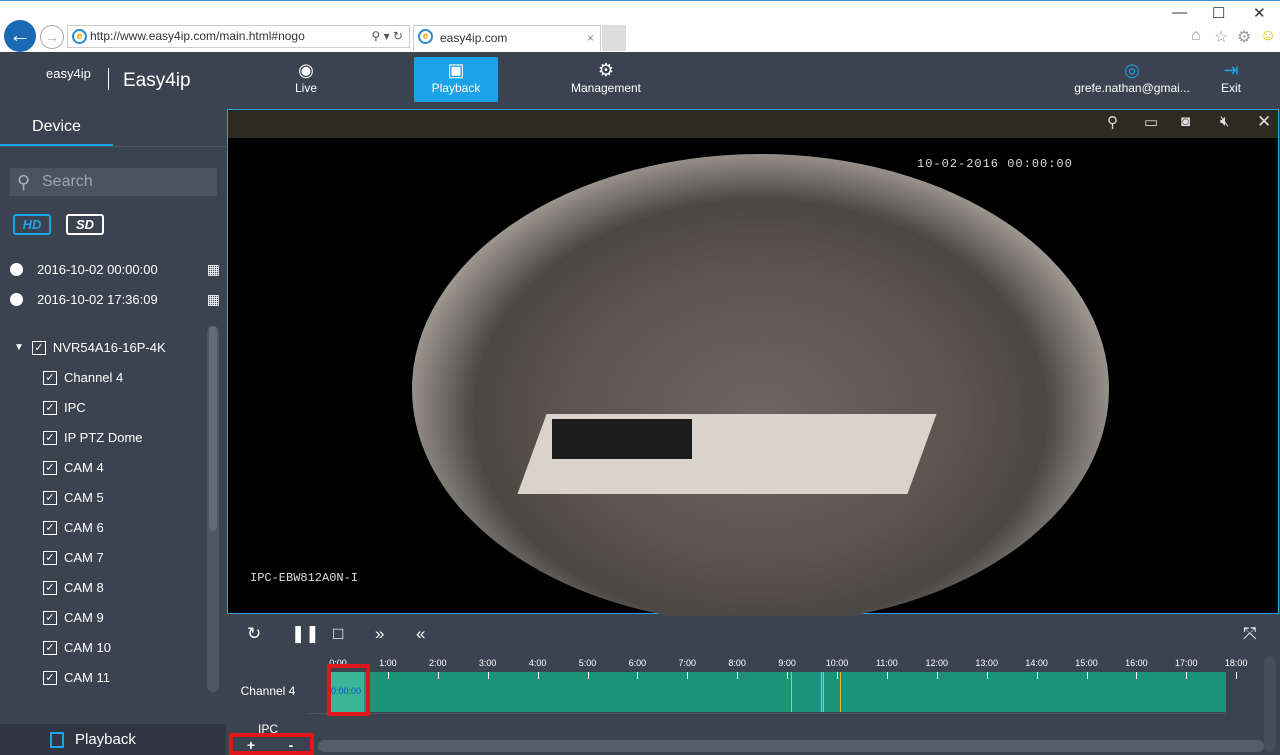  I want to click on start-time: 2016-10-02 00:00:00 ▦, so click(115, 269).